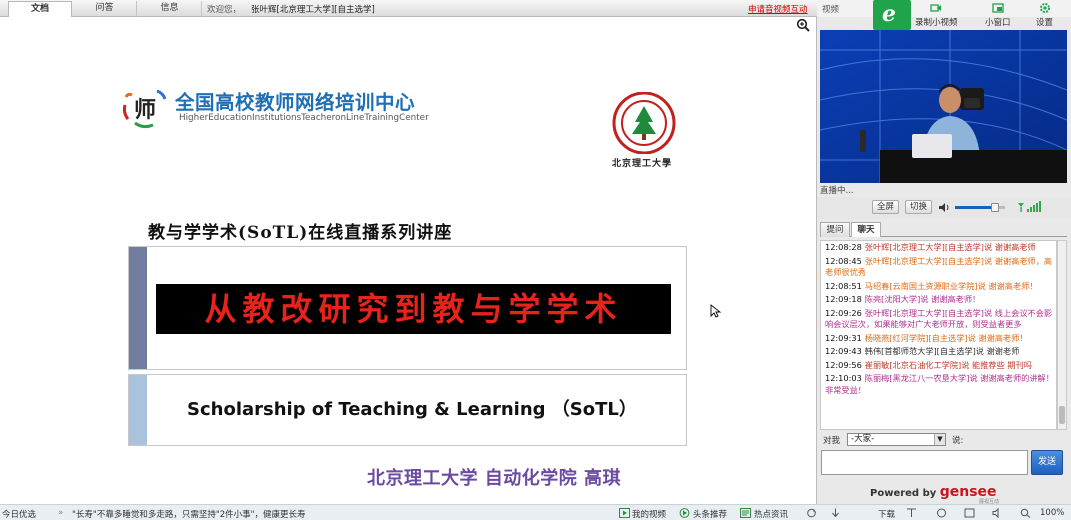  Describe the element at coordinates (975, 207) in the screenshot. I see `volume-fill` at that location.